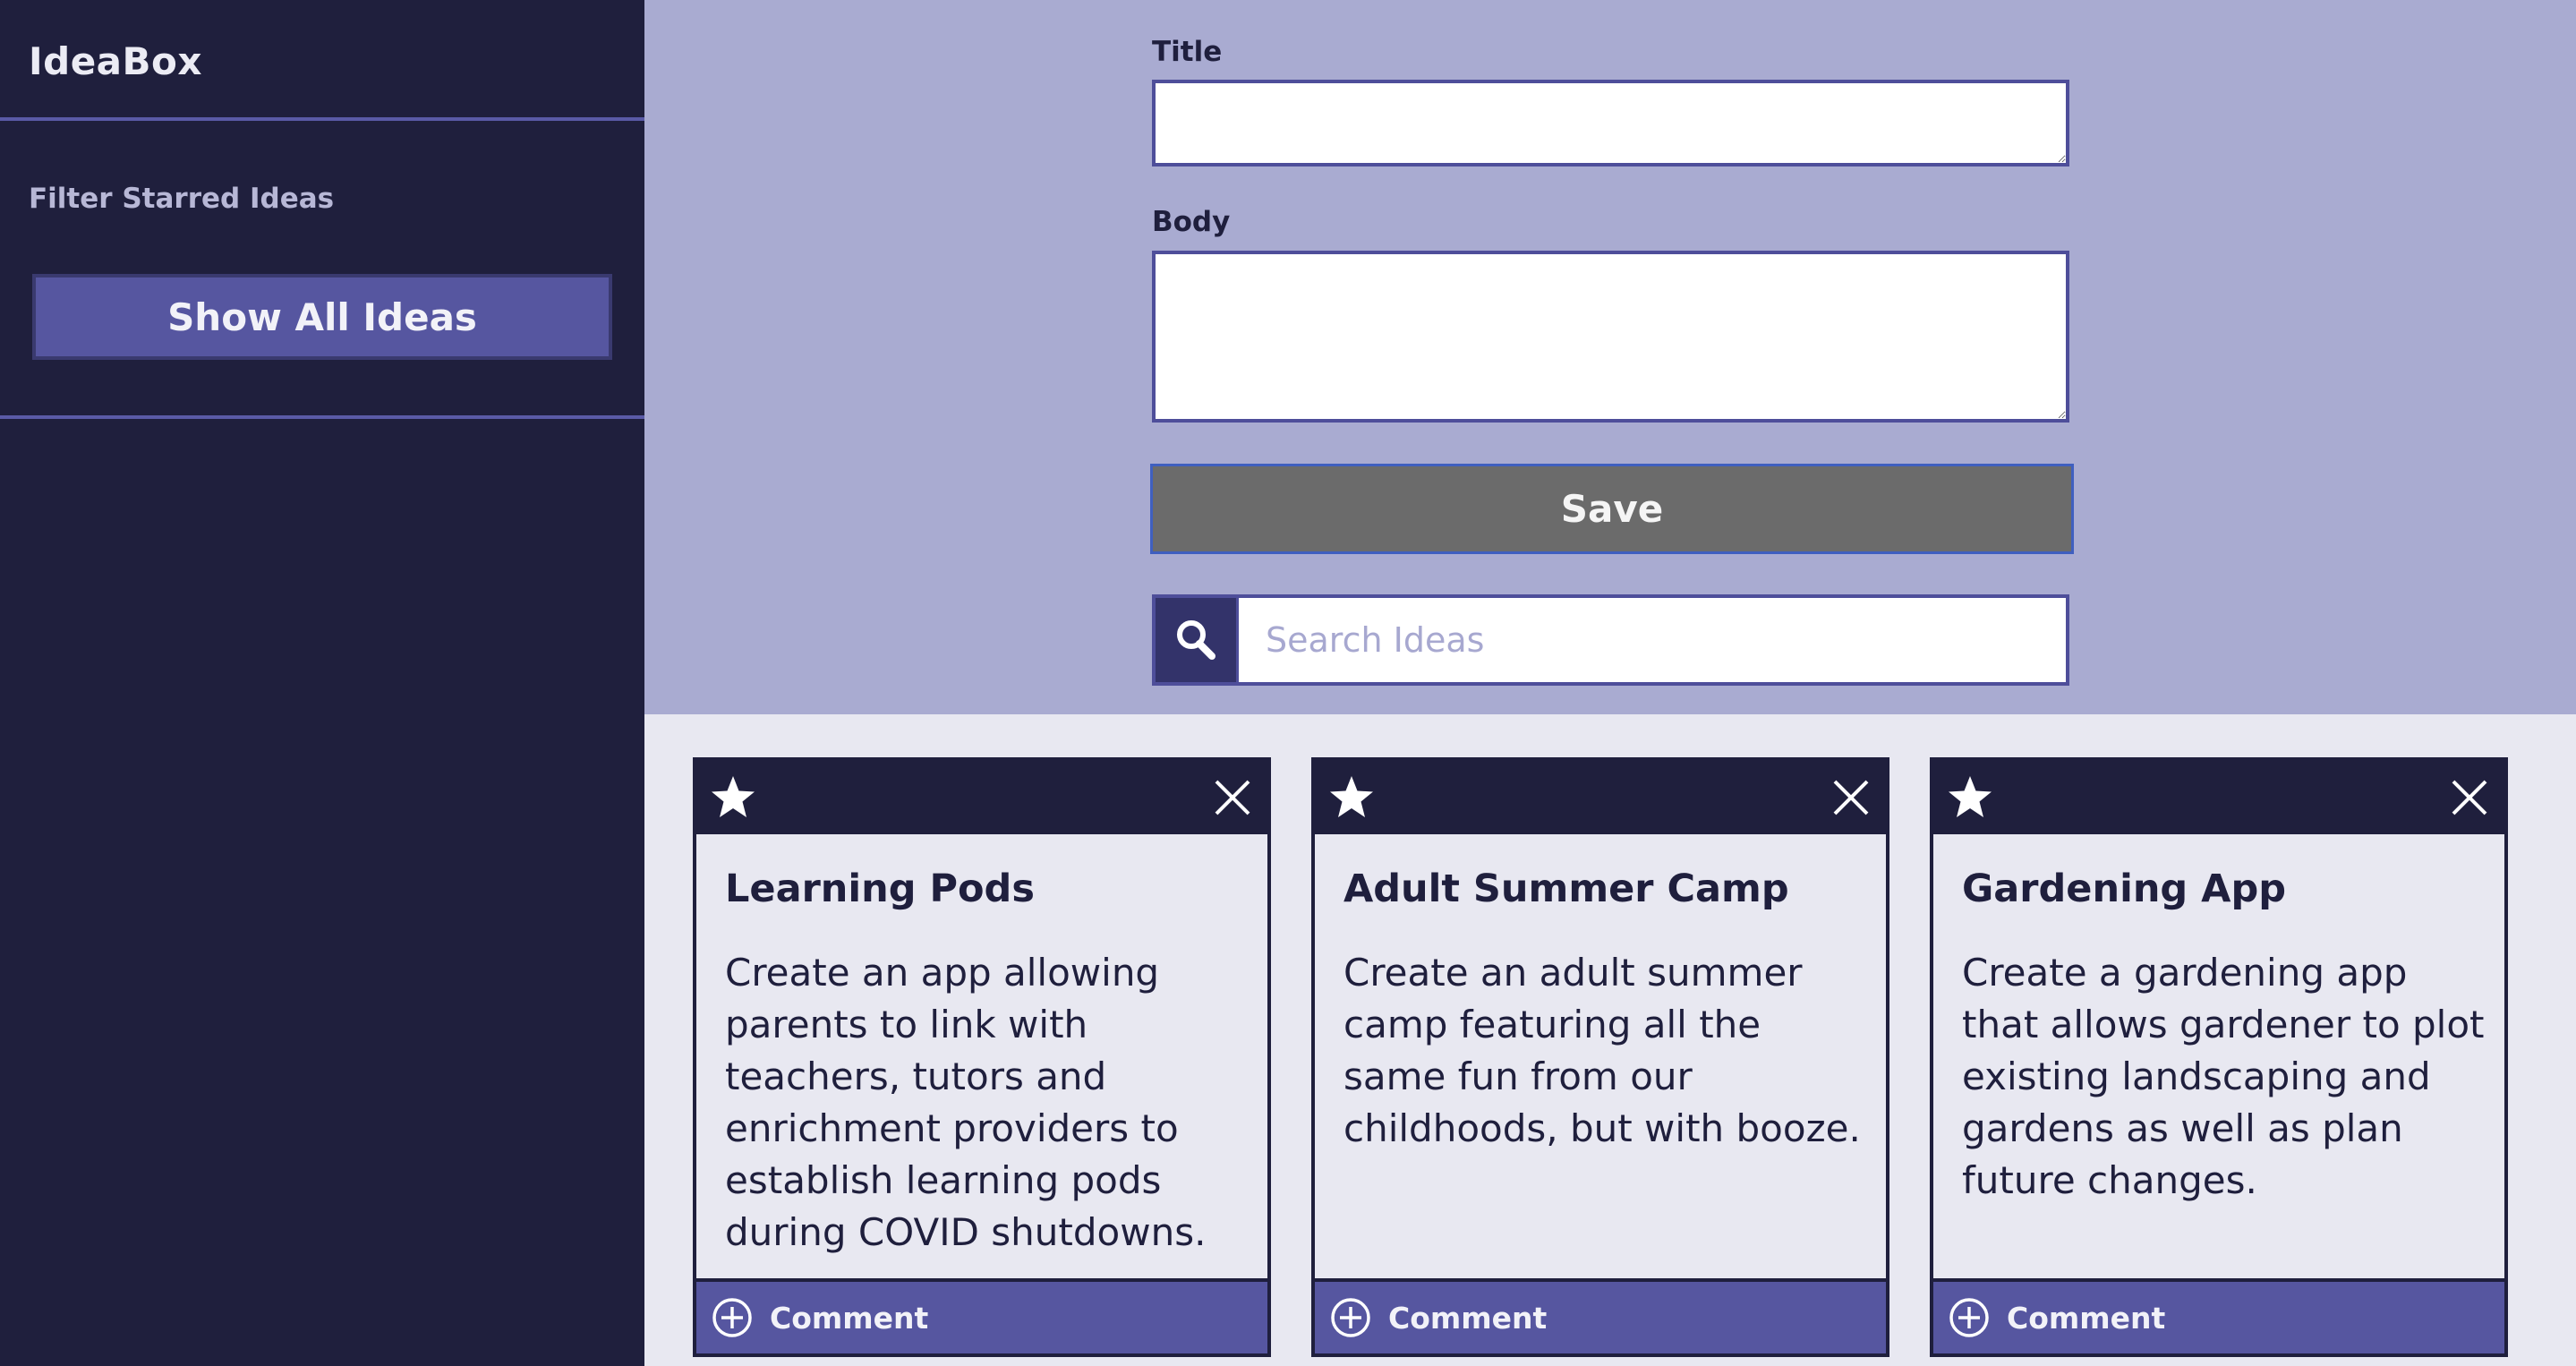 The width and height of the screenshot is (2576, 1366). I want to click on search-bar, so click(1610, 640).